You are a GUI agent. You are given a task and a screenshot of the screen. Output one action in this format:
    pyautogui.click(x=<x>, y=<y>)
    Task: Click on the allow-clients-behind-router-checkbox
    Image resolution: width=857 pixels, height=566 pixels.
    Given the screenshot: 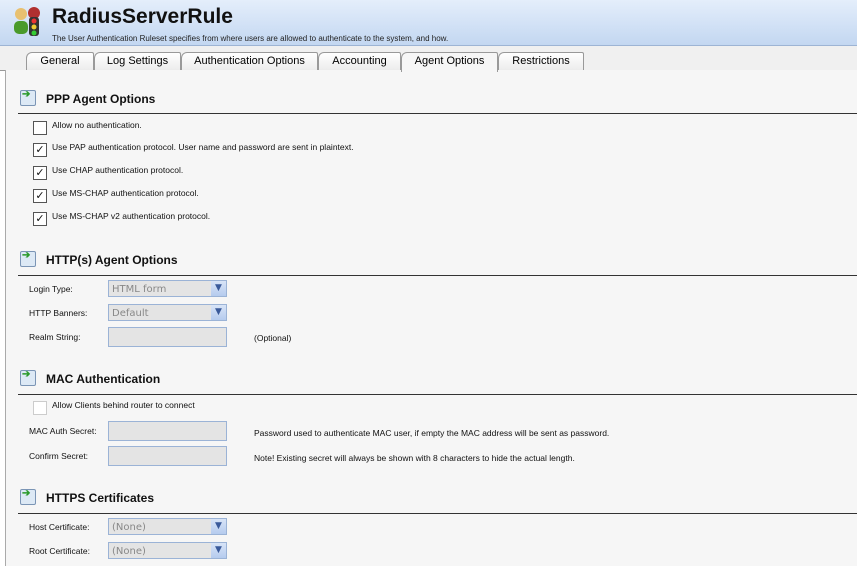 What is the action you would take?
    pyautogui.click(x=40, y=408)
    